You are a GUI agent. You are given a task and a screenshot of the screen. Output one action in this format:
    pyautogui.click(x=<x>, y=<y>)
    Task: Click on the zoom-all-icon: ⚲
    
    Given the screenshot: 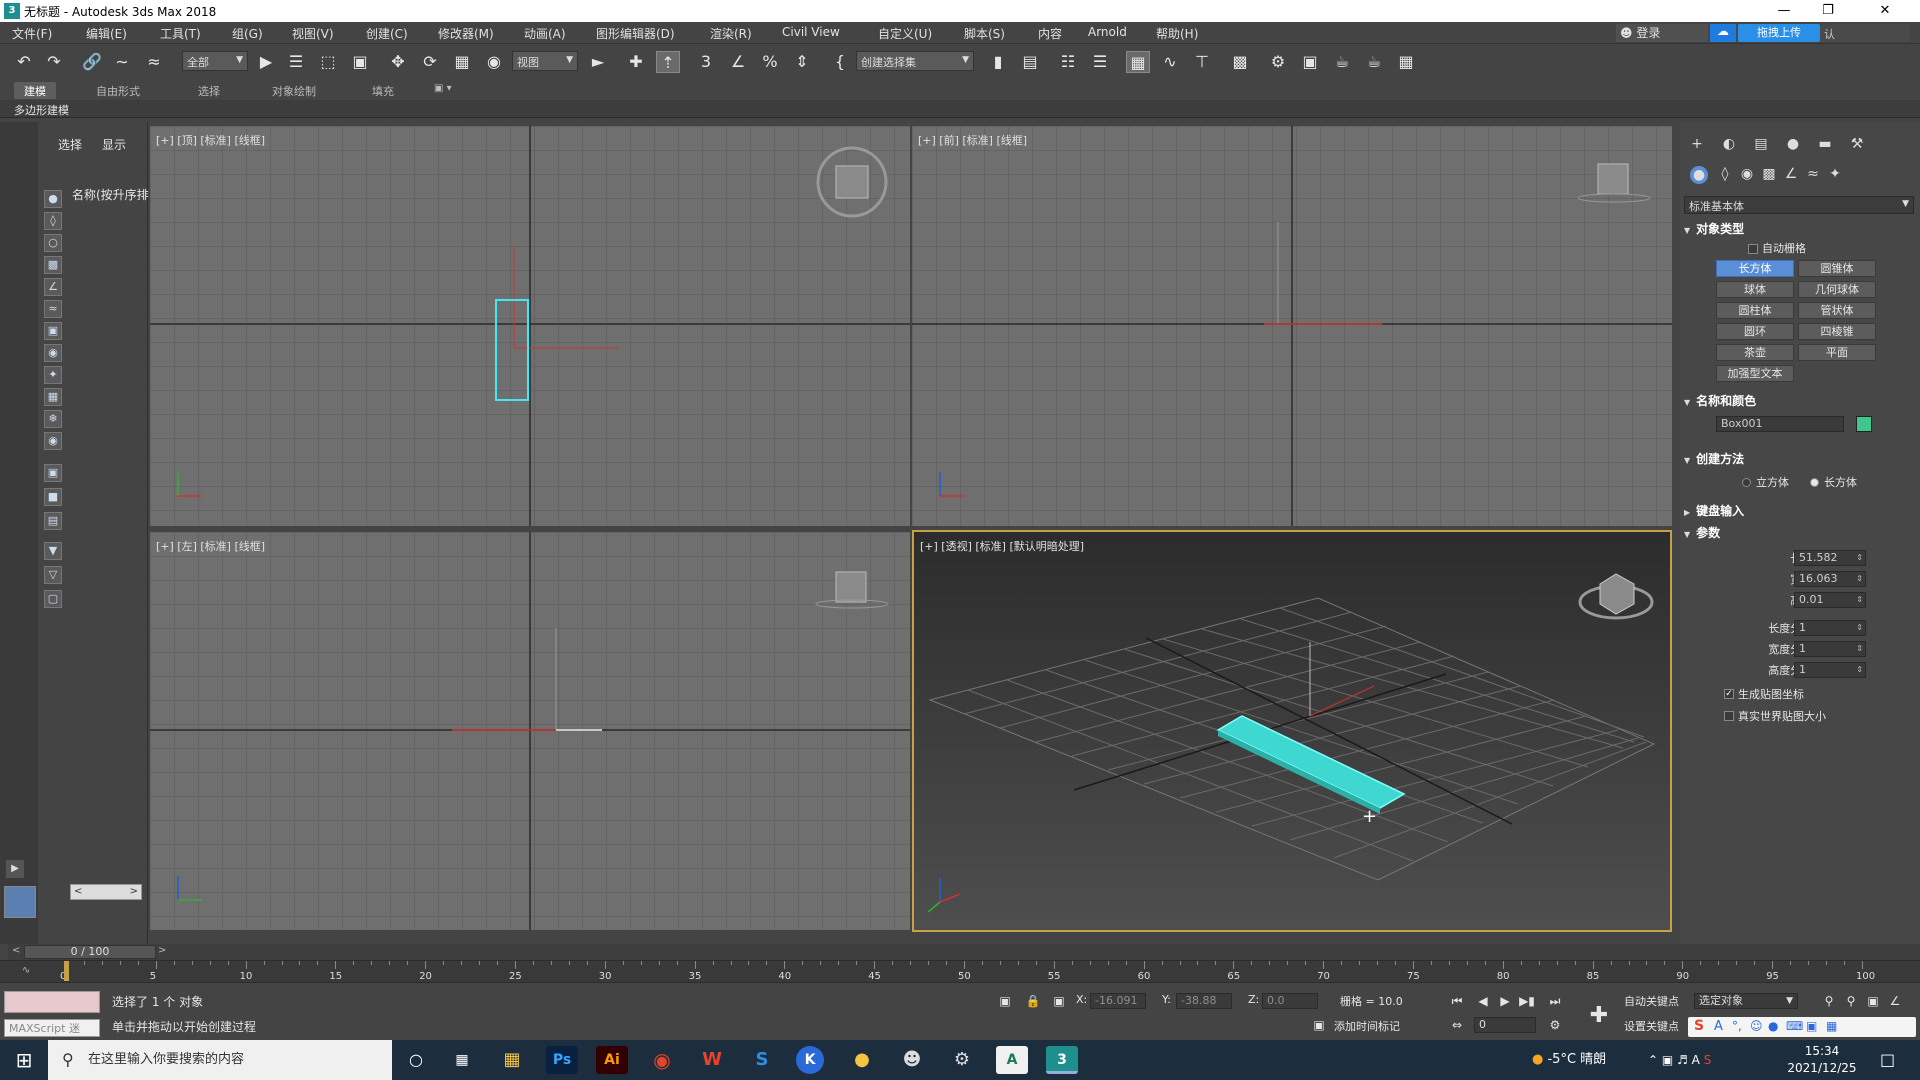 What is the action you would take?
    pyautogui.click(x=1851, y=1001)
    